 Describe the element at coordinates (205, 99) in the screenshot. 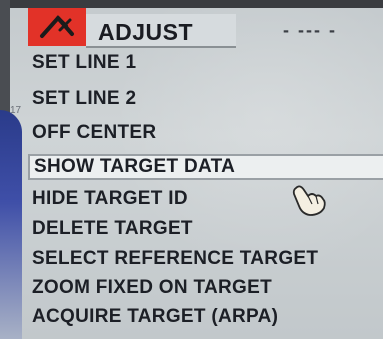

I see `menu-item-set-line-2: SET LINE 2` at that location.